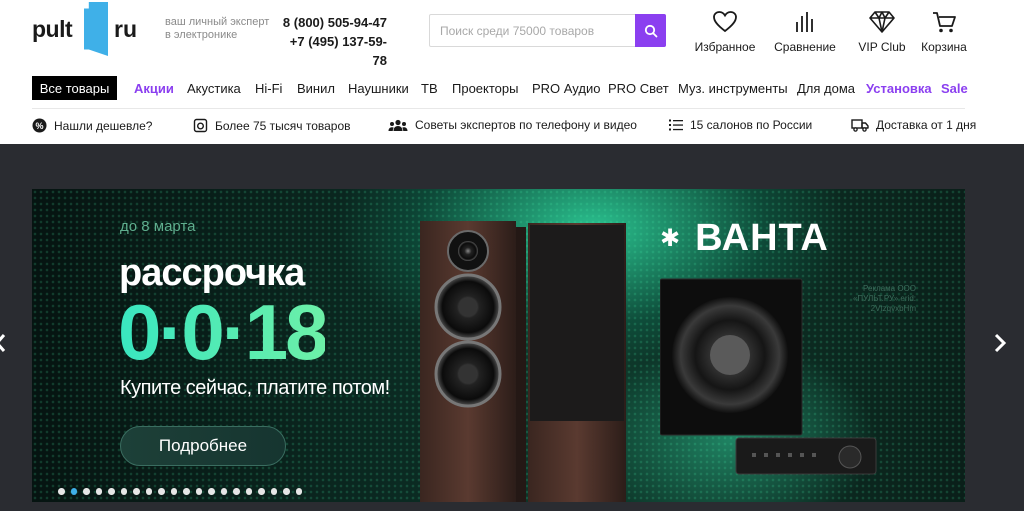 Image resolution: width=1024 pixels, height=511 pixels. I want to click on search-box, so click(547, 30).